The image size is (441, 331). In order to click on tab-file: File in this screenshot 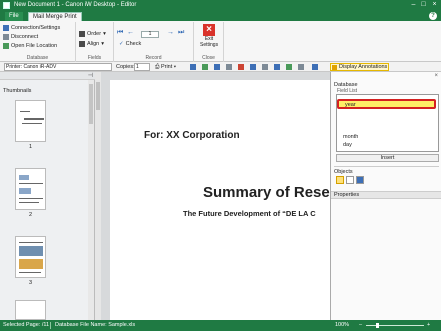, I will do `click(14, 16)`.